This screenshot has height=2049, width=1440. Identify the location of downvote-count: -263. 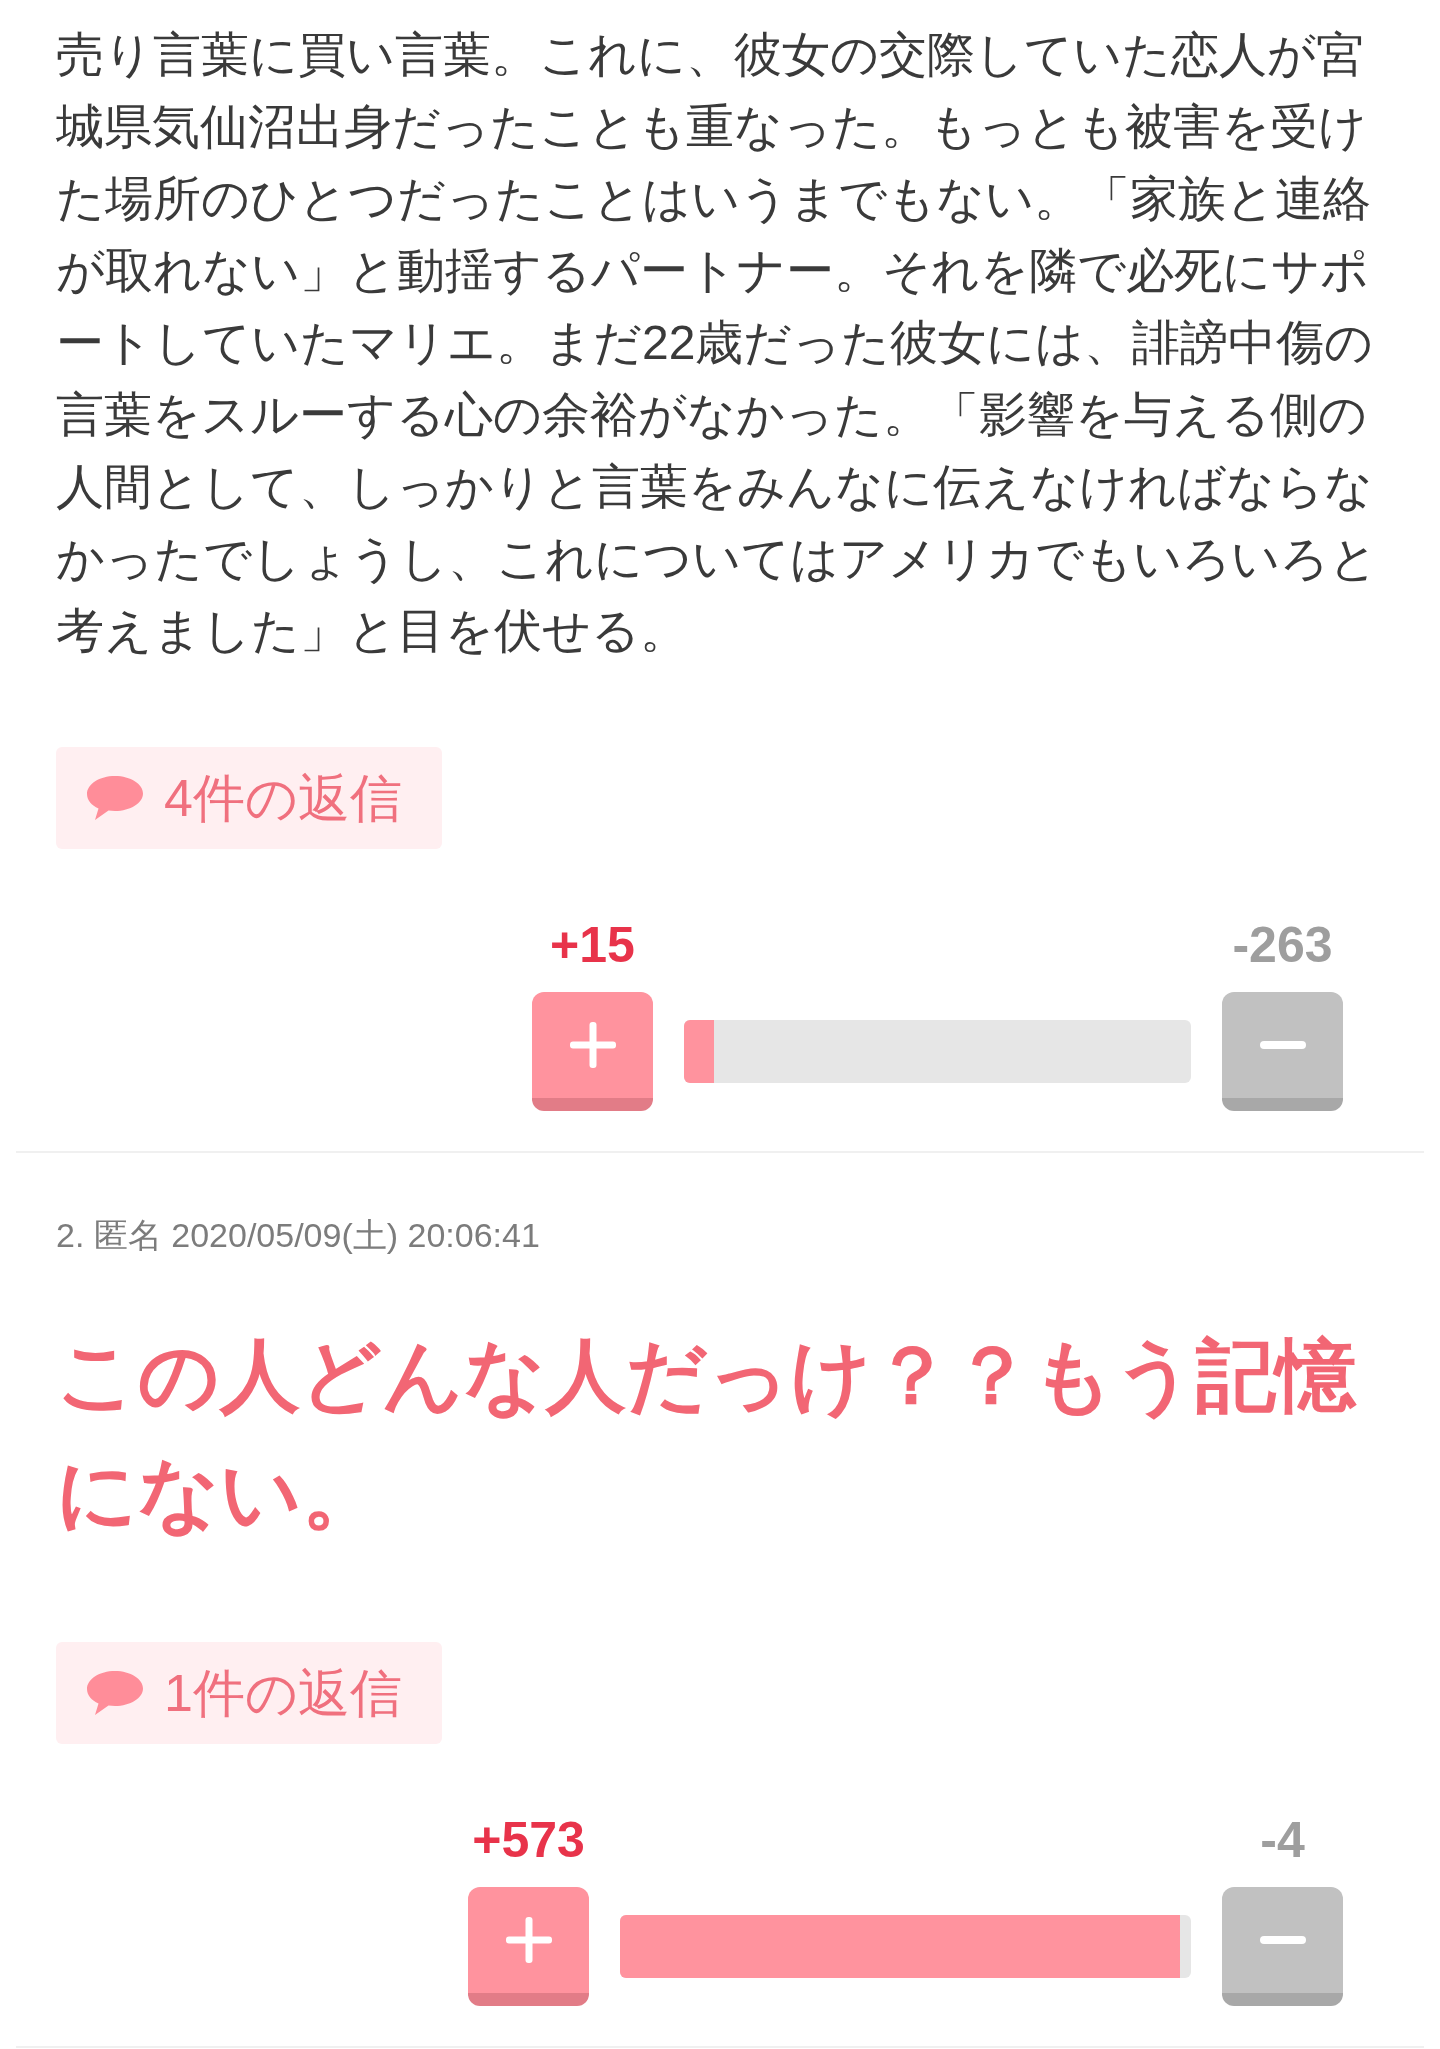
(1282, 945).